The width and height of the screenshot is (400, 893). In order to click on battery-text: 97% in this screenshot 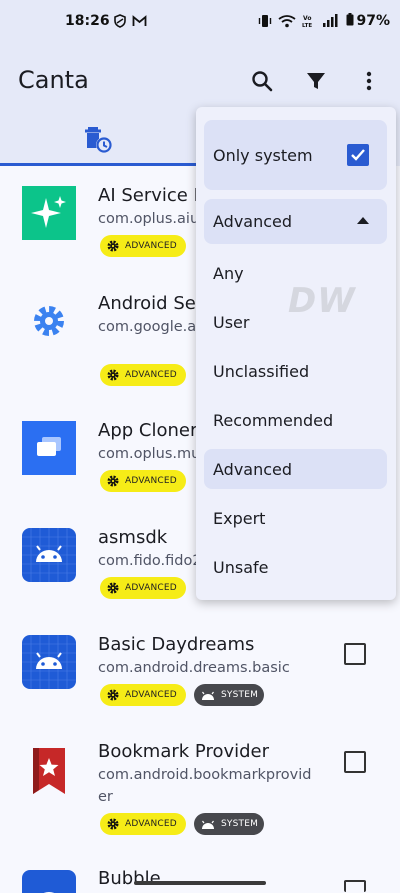, I will do `click(373, 21)`.